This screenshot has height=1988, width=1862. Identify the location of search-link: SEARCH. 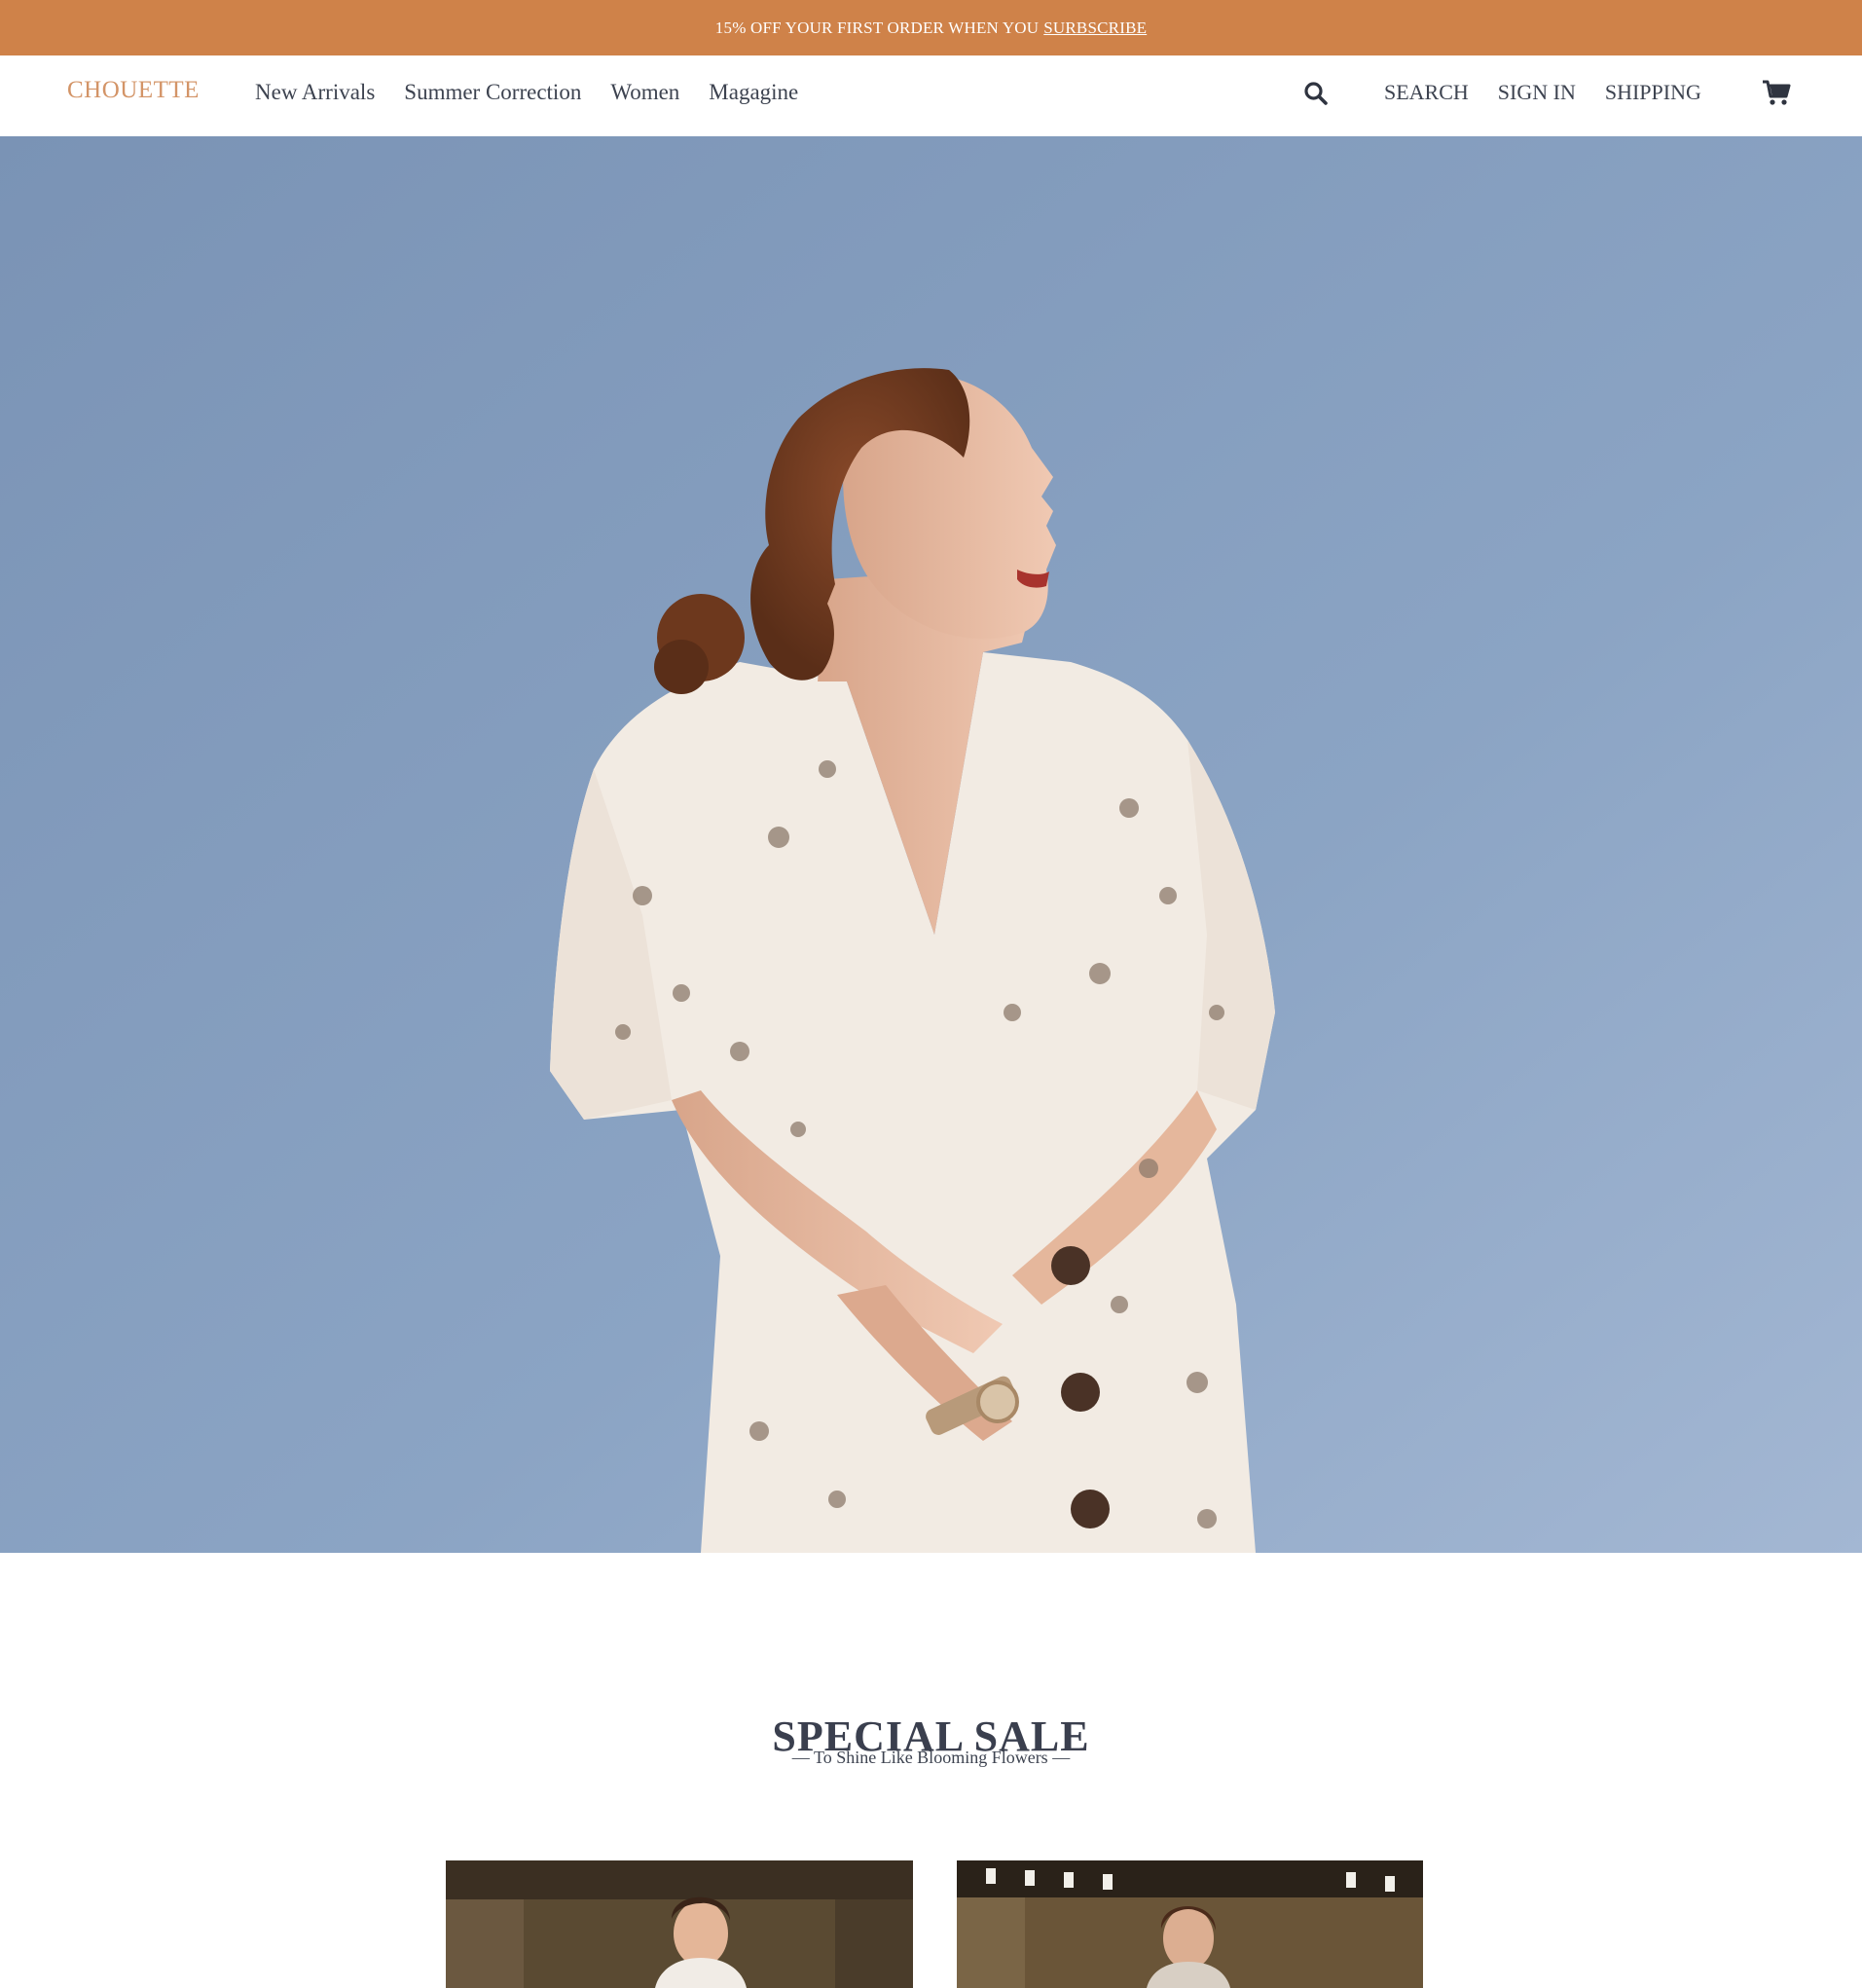
(1426, 92).